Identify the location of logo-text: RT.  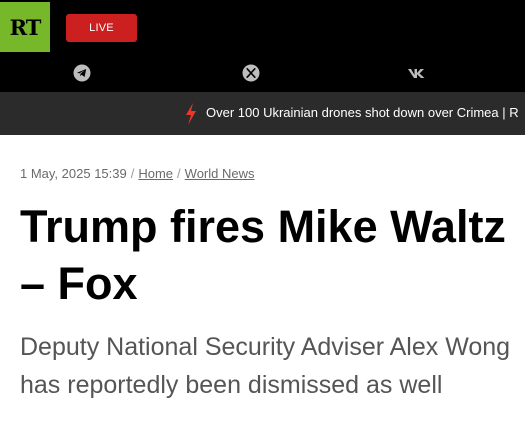
(25, 27).